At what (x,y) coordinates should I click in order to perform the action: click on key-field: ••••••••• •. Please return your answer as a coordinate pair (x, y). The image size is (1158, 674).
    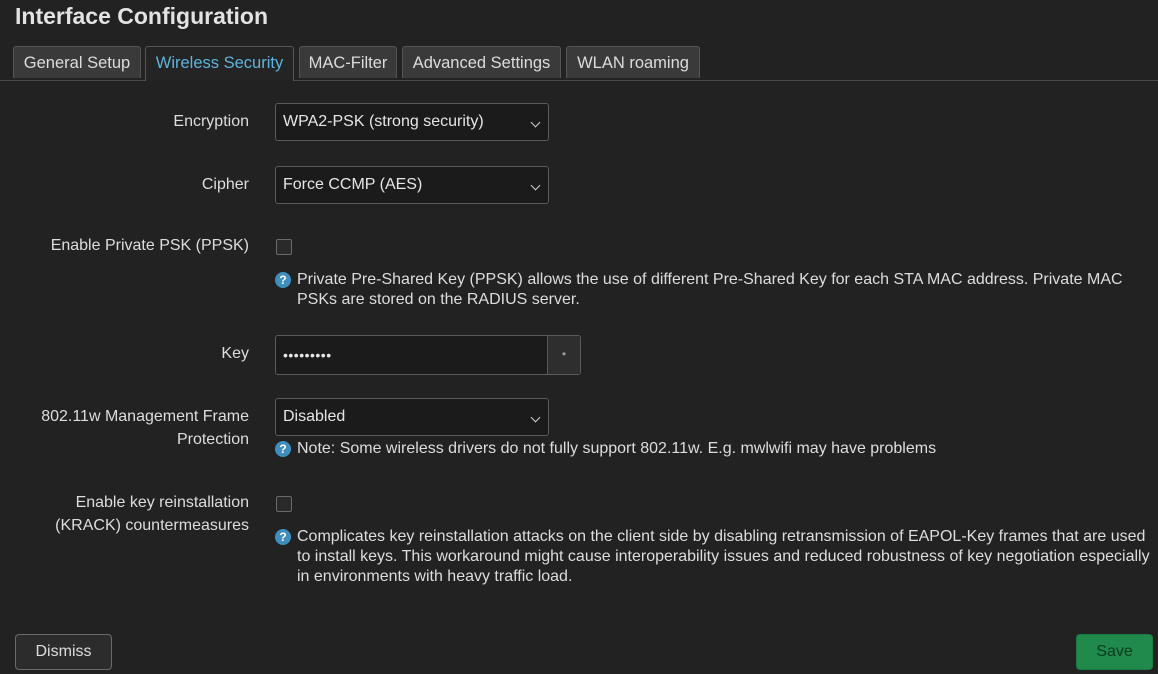
    Looking at the image, I should click on (428, 355).